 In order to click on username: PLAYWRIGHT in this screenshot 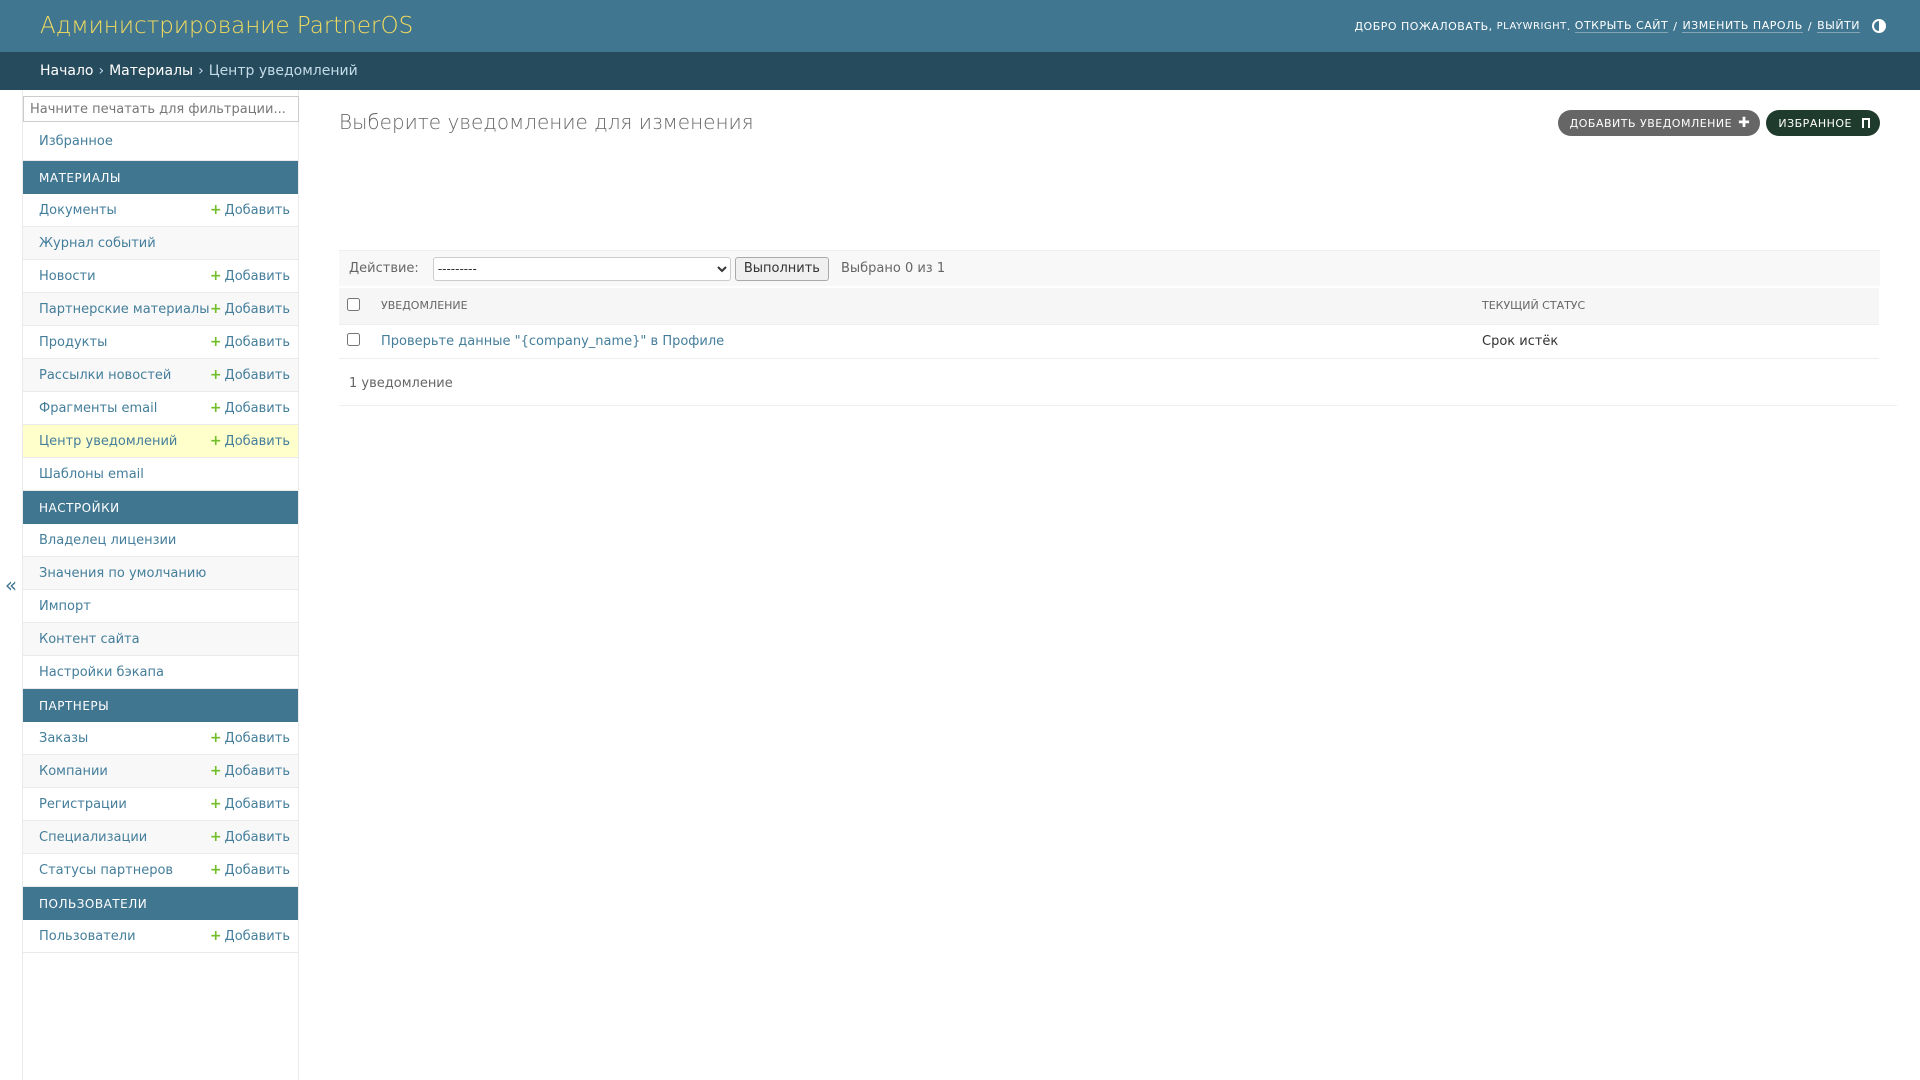, I will do `click(1531, 26)`.